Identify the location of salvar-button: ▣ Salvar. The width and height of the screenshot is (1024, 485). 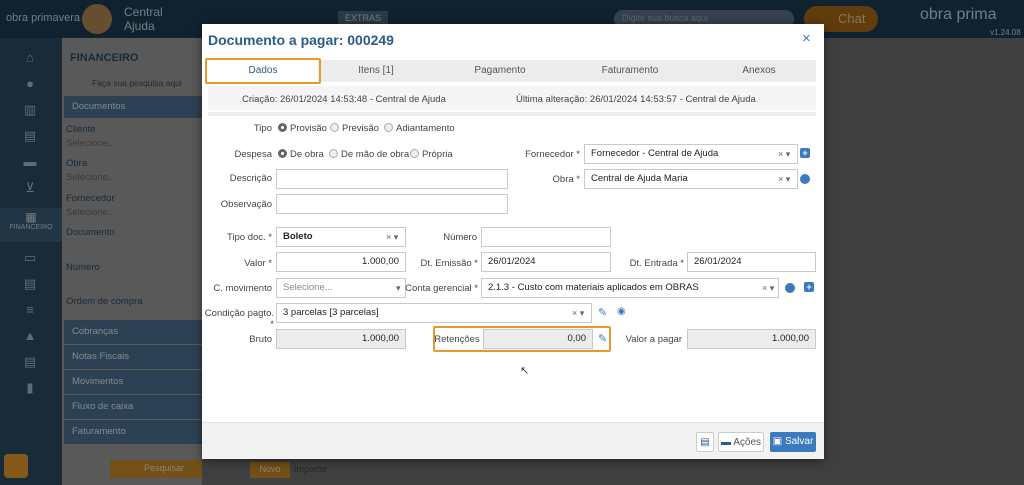
(793, 442).